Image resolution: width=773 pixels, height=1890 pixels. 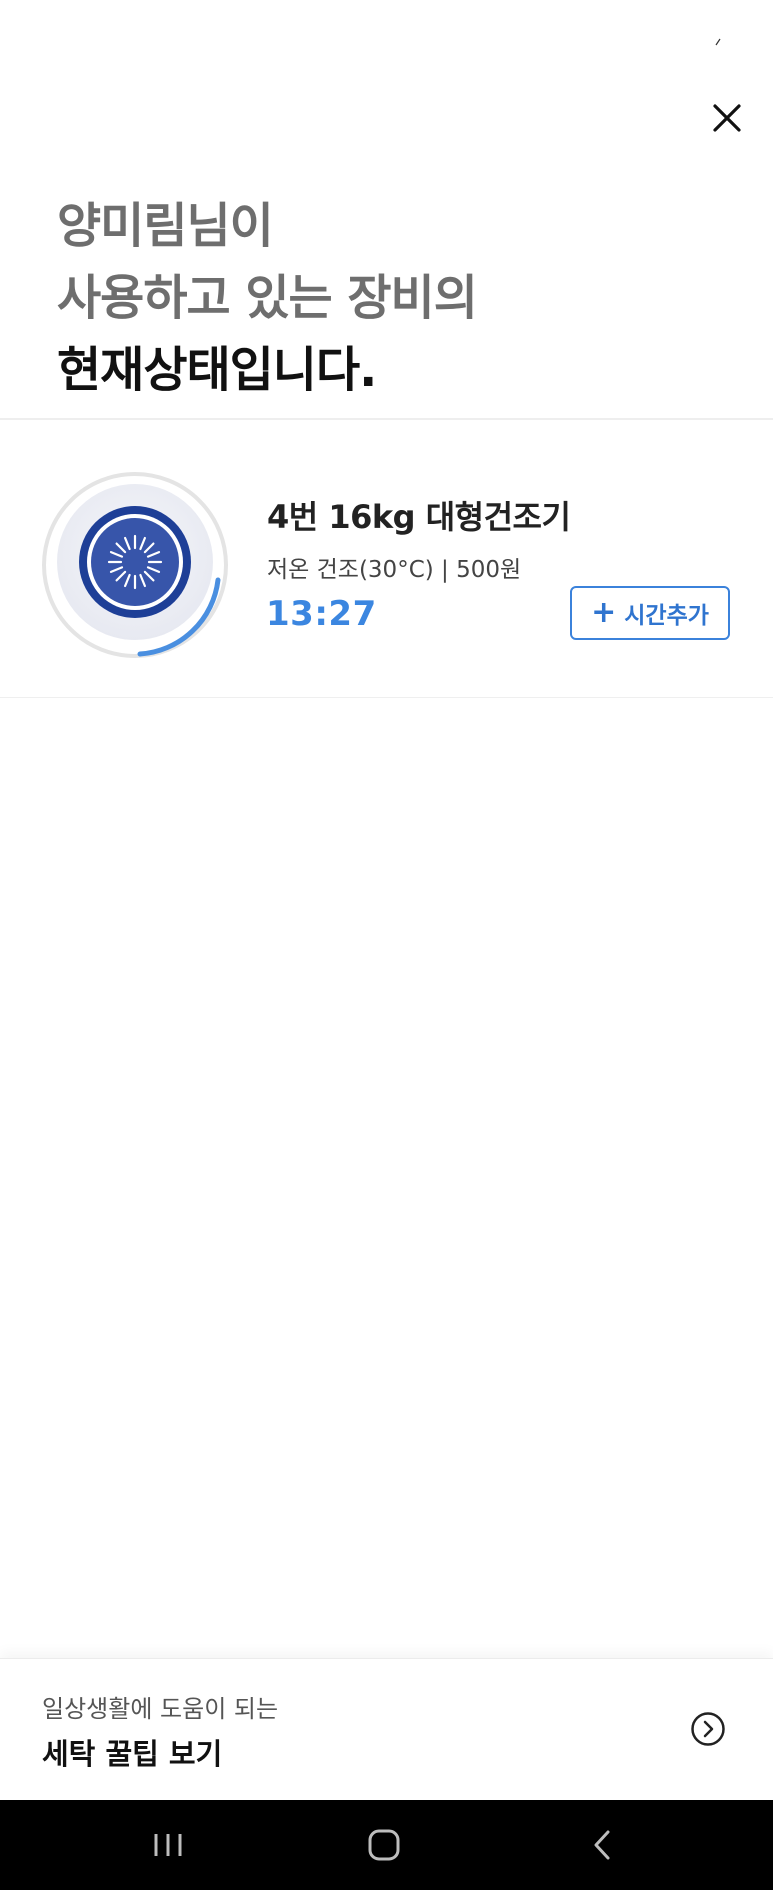 What do you see at coordinates (386, 697) in the screenshot?
I see `divider` at bounding box center [386, 697].